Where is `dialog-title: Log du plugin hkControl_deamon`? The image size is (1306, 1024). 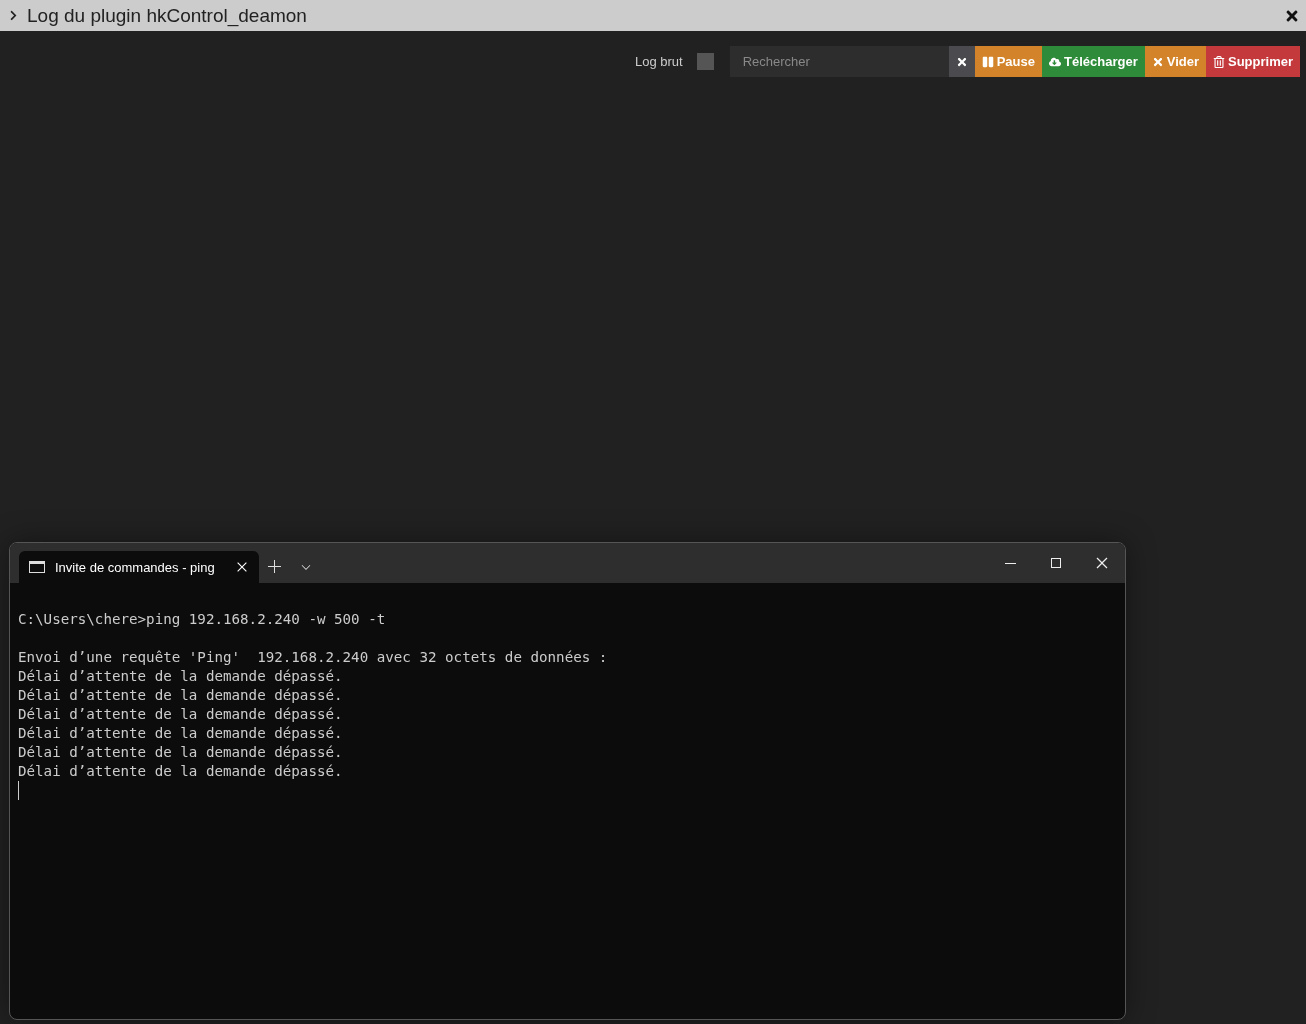
dialog-title: Log du plugin hkControl_deamon is located at coordinates (167, 15).